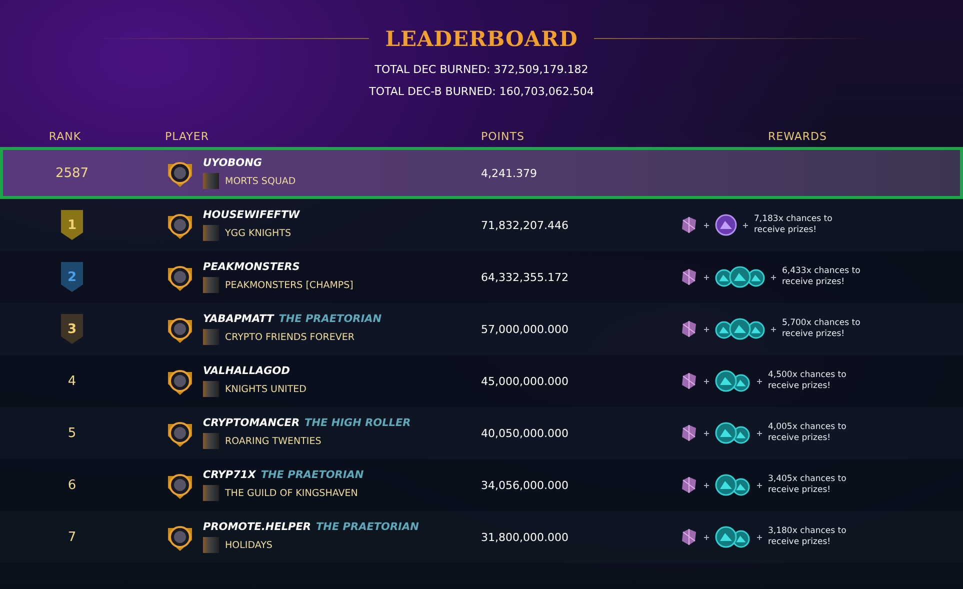  I want to click on leaderboard-row: 2587 UYOBONG MORTS SQUAD 4,241.379, so click(481, 173).